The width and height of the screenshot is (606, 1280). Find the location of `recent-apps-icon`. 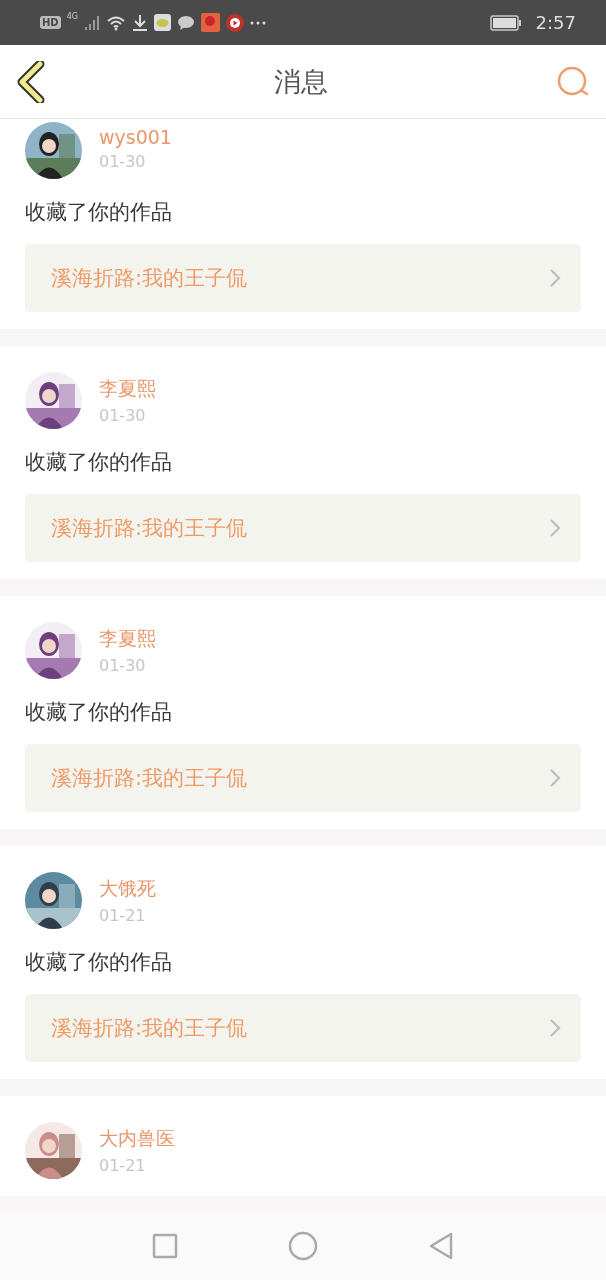

recent-apps-icon is located at coordinates (165, 1246).